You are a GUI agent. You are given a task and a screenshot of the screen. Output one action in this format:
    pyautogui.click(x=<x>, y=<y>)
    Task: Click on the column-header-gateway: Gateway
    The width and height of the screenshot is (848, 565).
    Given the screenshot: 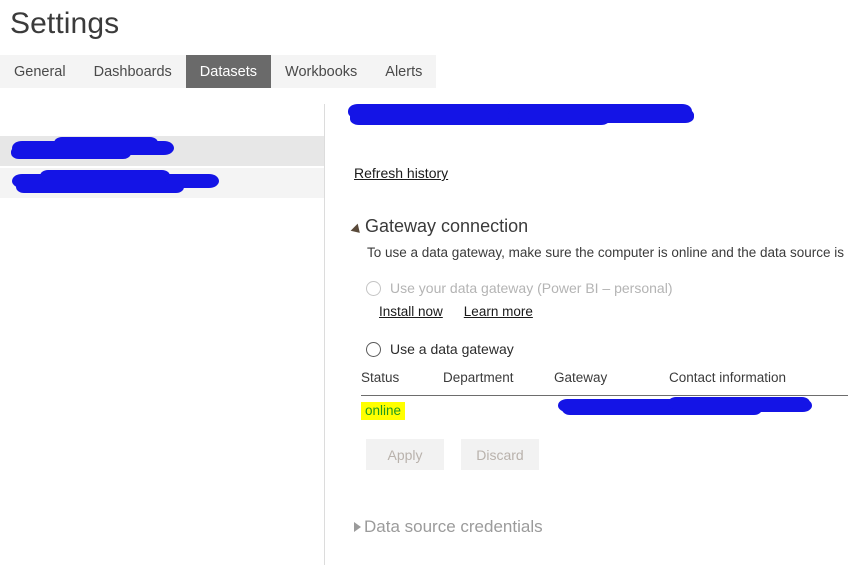 What is the action you would take?
    pyautogui.click(x=581, y=377)
    